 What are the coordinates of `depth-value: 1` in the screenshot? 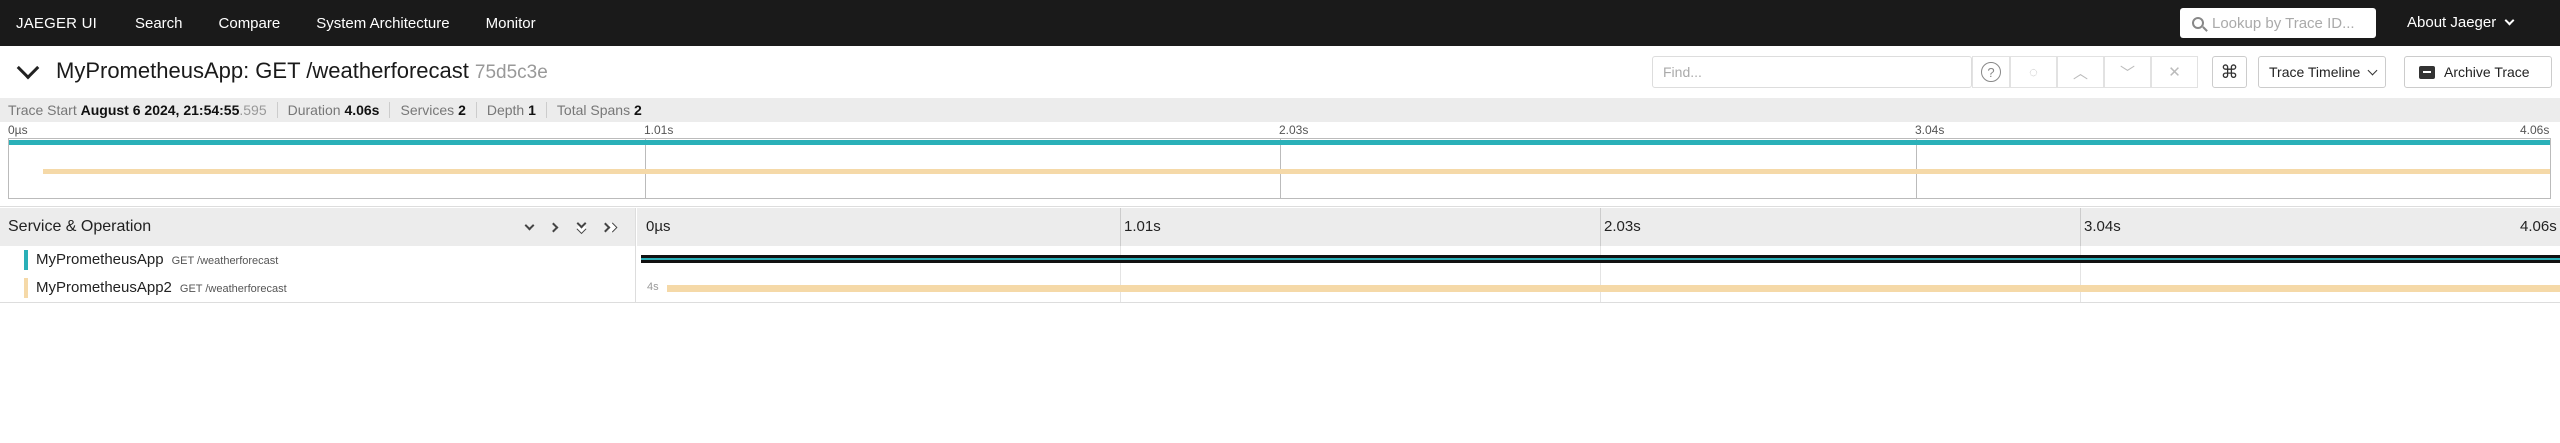 It's located at (532, 110).